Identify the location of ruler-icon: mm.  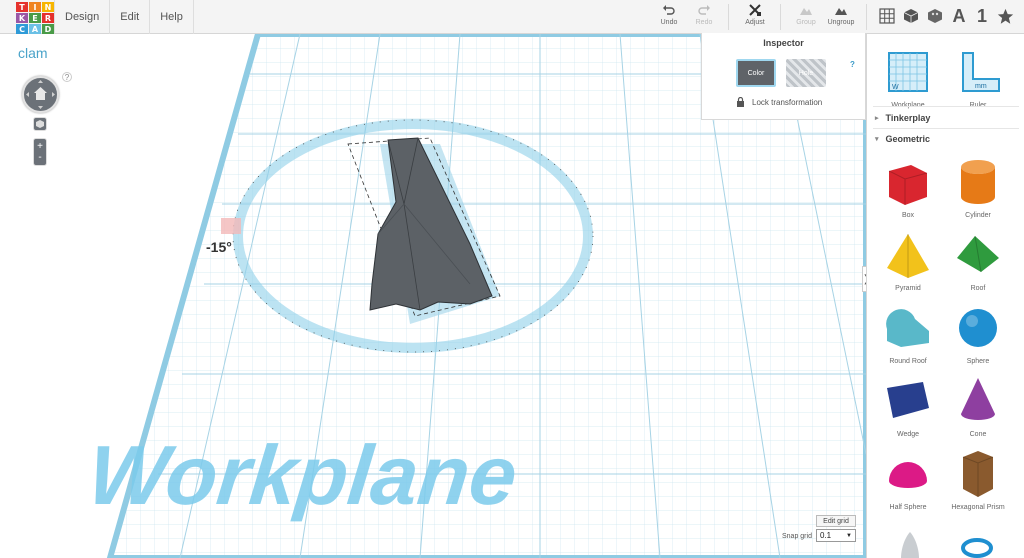
(981, 72).